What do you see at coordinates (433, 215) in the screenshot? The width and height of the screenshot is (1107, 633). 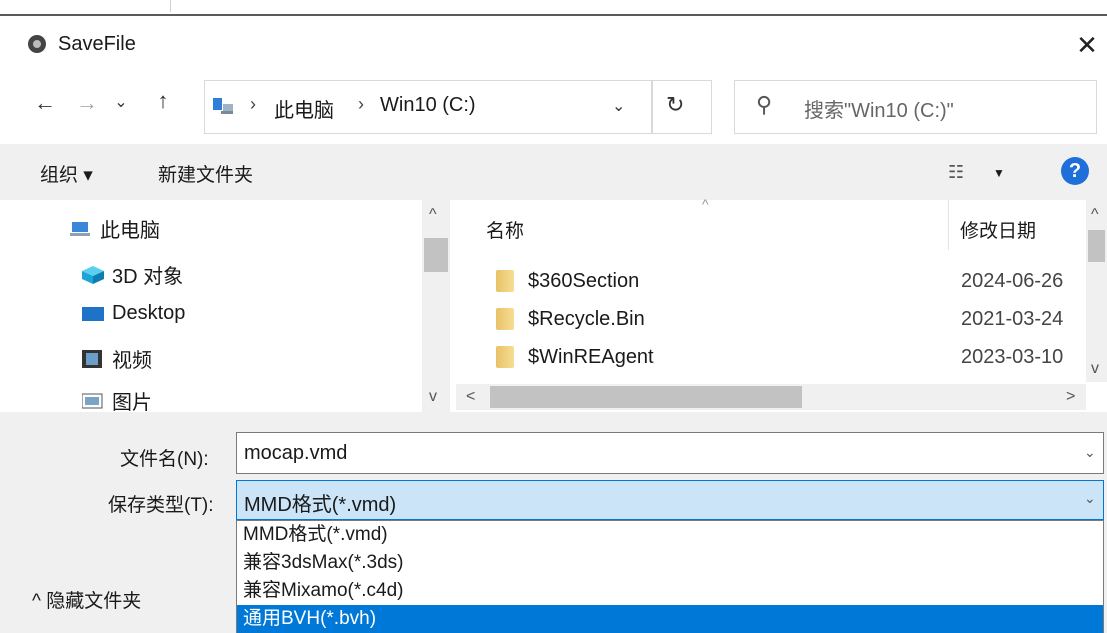 I see `tree-scroll-up-button: ^` at bounding box center [433, 215].